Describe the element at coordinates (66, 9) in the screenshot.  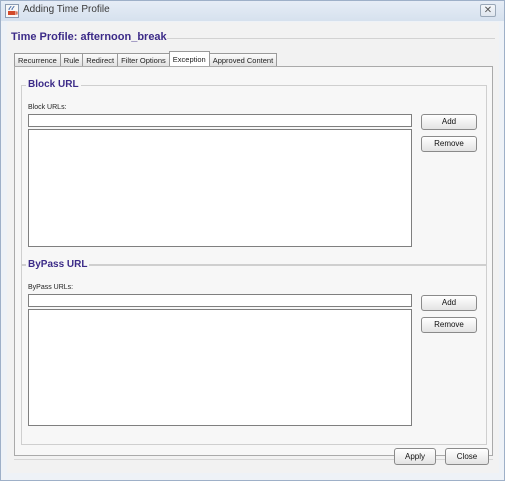
I see `window-title: Adding Time Profile` at that location.